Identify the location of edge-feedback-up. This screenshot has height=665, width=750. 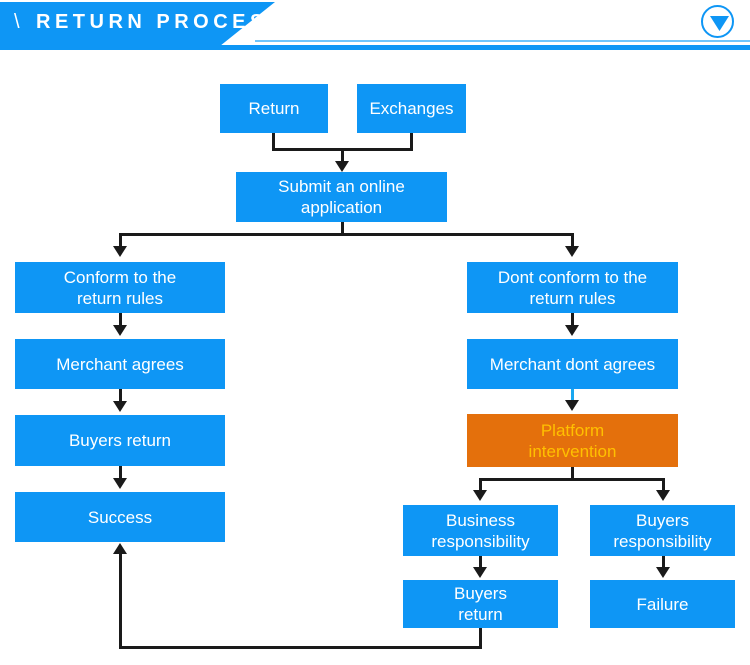
(120, 600).